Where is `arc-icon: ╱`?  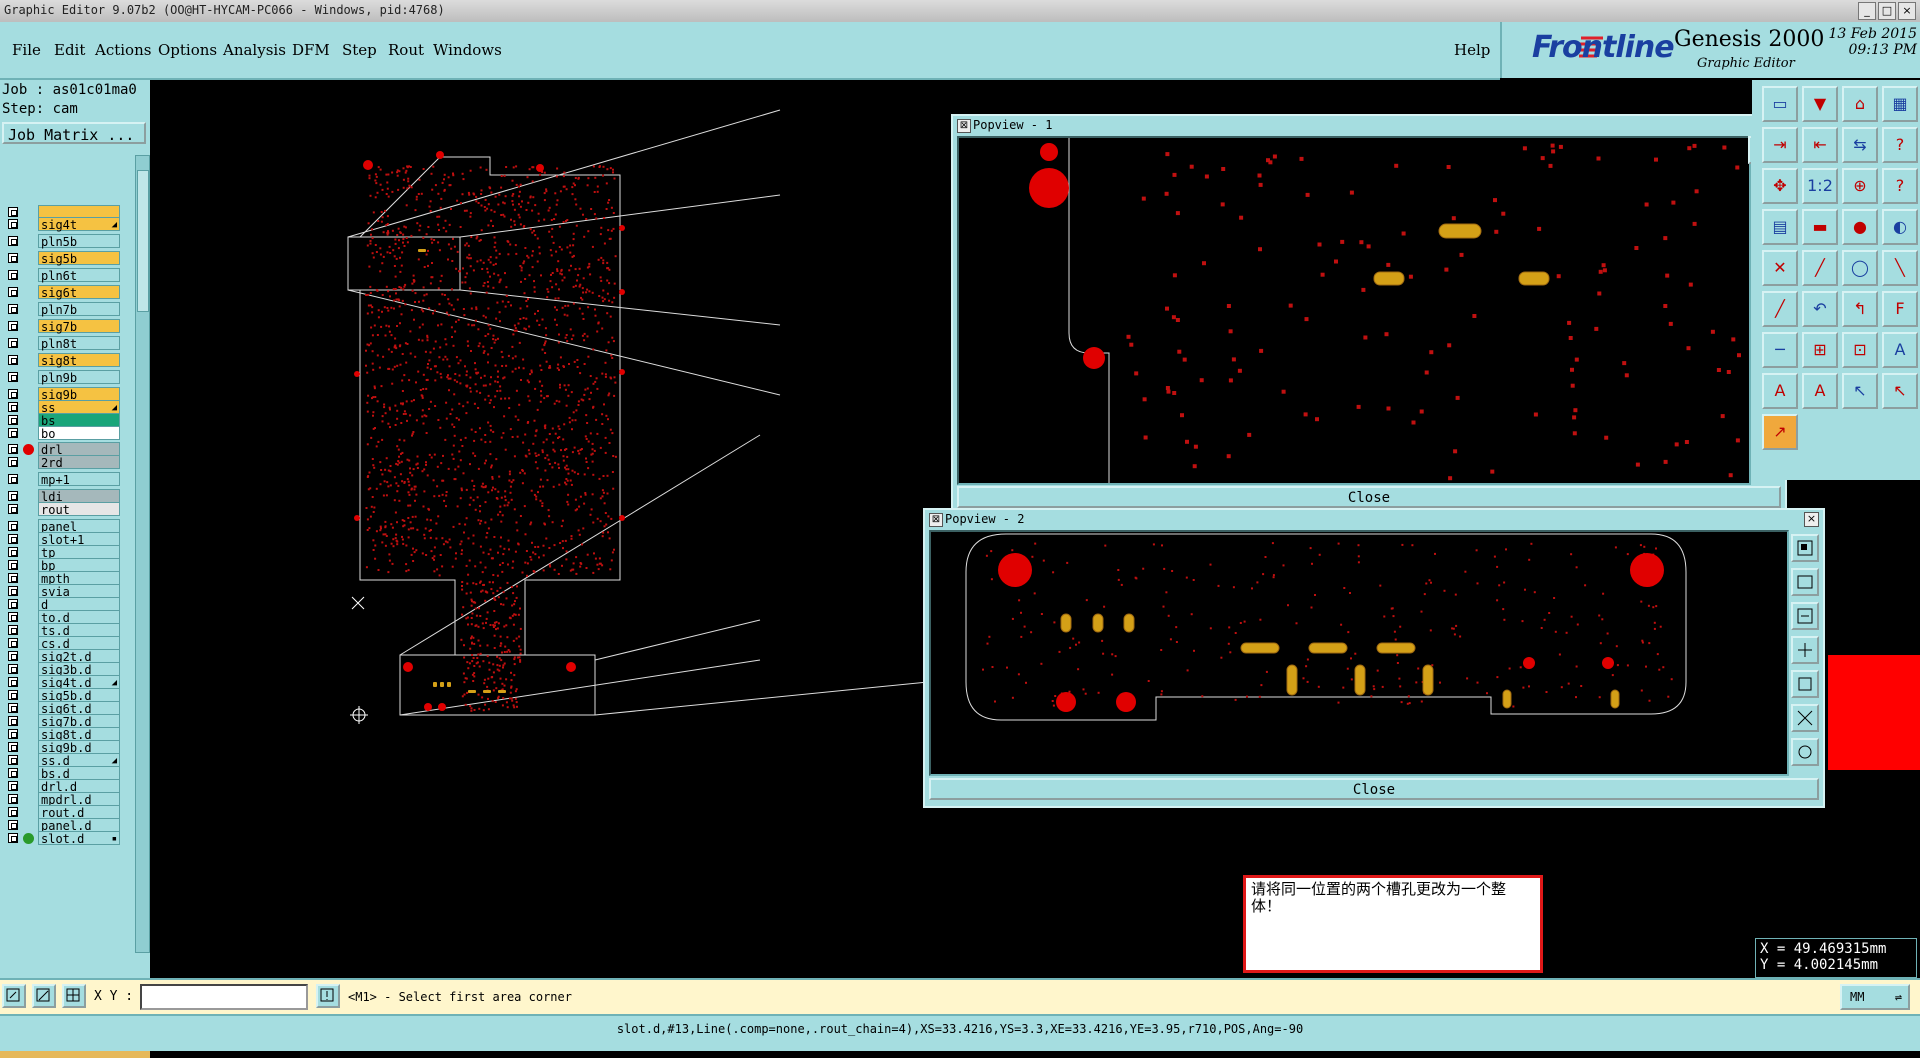
arc-icon: ╱ is located at coordinates (1780, 309).